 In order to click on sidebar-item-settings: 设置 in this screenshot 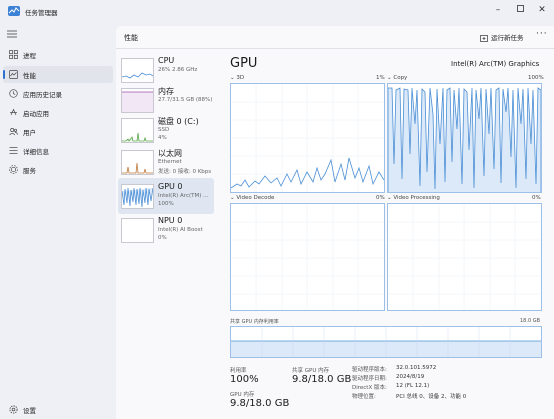, I will do `click(58, 409)`.